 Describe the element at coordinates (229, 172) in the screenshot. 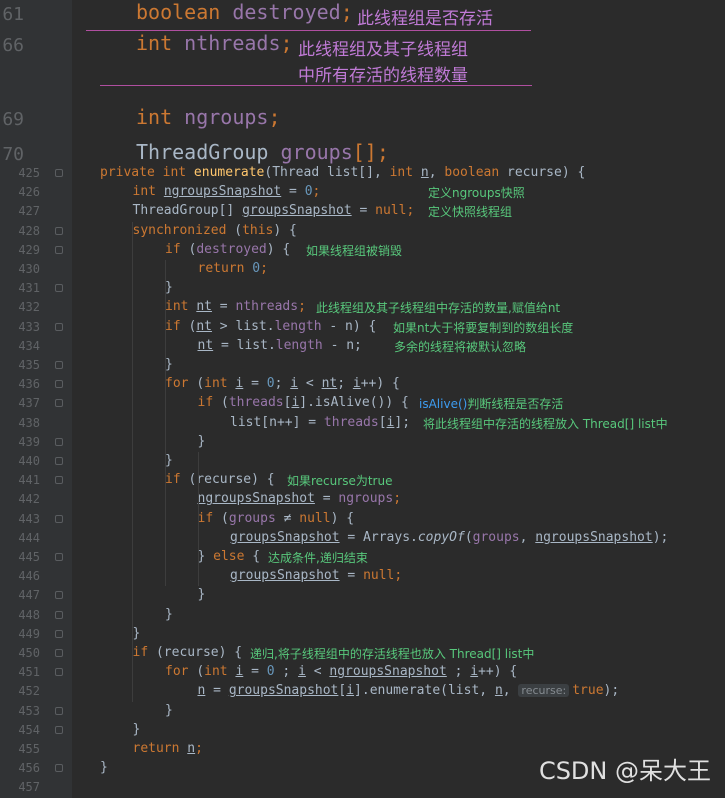

I see `code-token: enumerate` at that location.